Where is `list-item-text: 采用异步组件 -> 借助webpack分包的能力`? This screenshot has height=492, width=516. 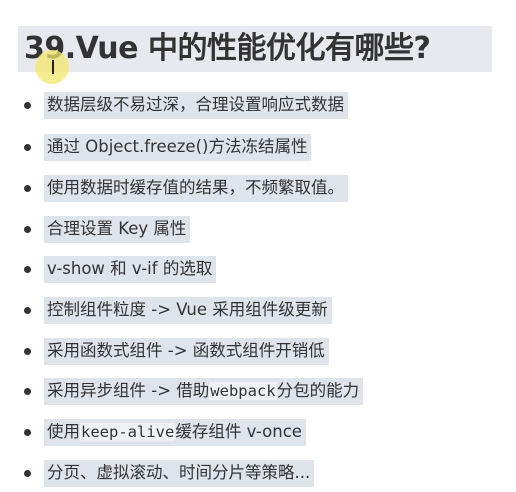
list-item-text: 采用异步组件 -> 借助webpack分包的能力 is located at coordinates (204, 391).